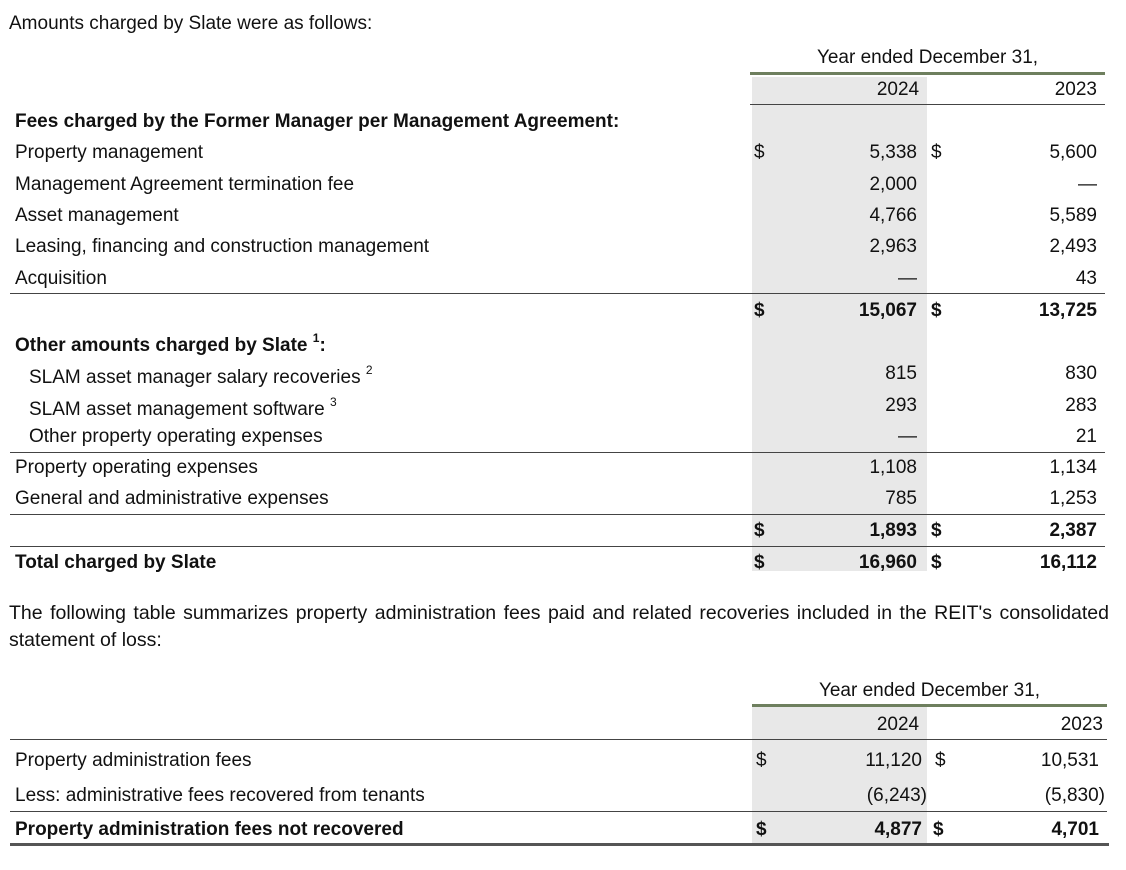 Image resolution: width=1126 pixels, height=870 pixels. What do you see at coordinates (898, 829) in the screenshot?
I see `t2-total-2024: 4,877` at bounding box center [898, 829].